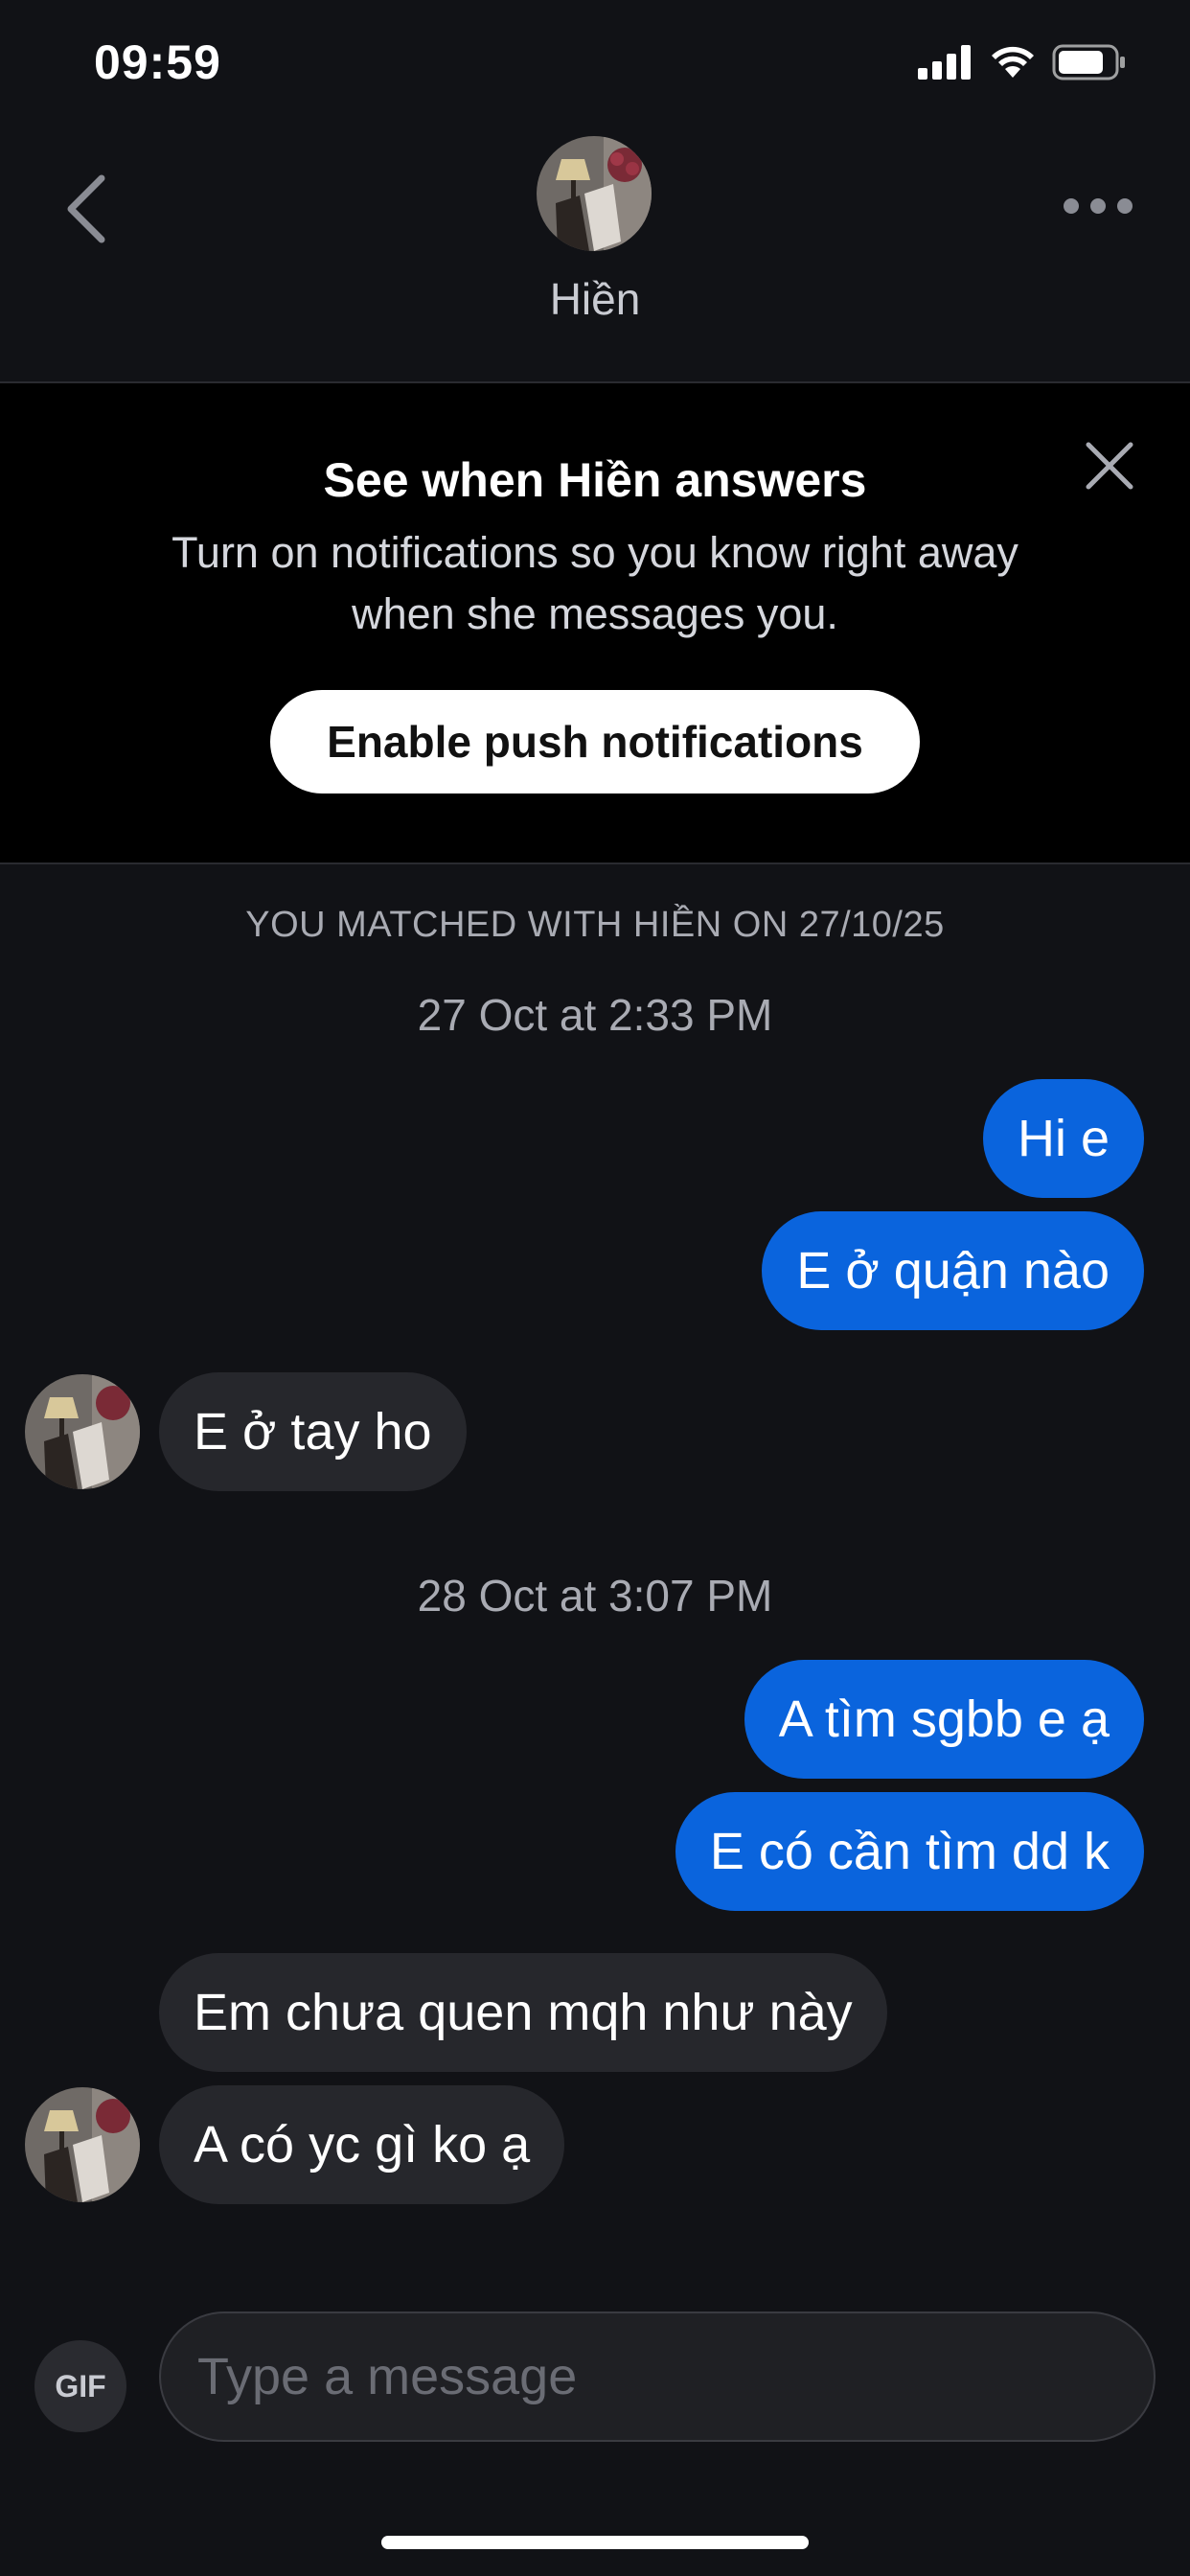 This screenshot has width=1190, height=2576. Describe the element at coordinates (1109, 466) in the screenshot. I see `close-icon` at that location.